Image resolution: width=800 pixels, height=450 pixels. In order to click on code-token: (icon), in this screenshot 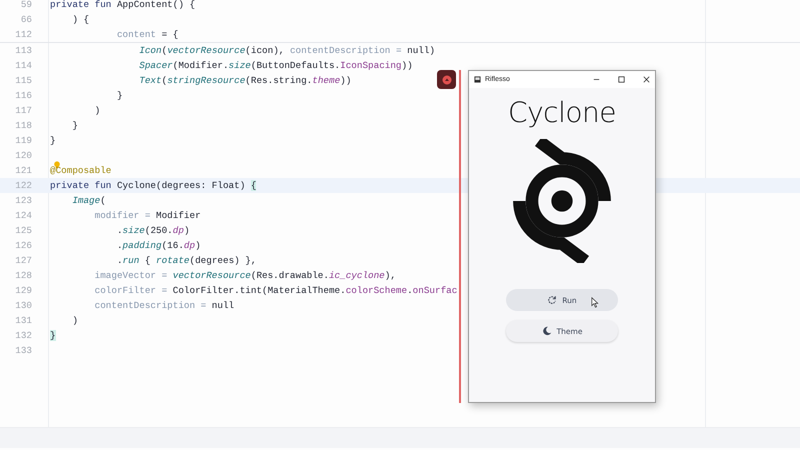, I will do `click(265, 50)`.